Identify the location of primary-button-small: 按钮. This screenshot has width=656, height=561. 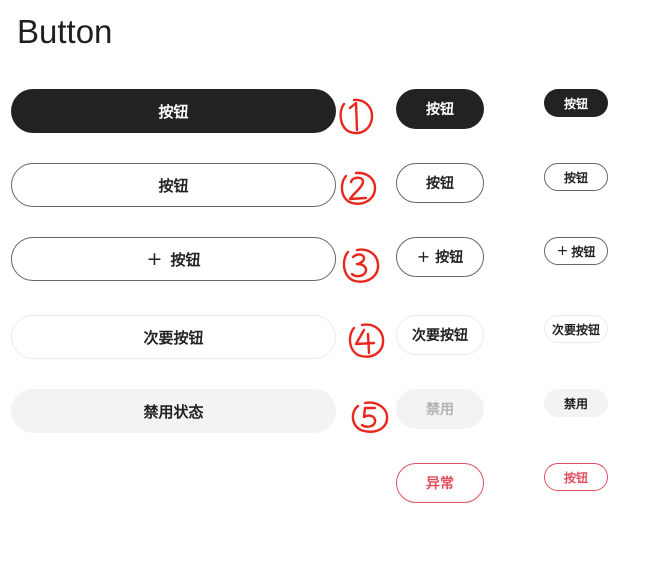
(576, 103).